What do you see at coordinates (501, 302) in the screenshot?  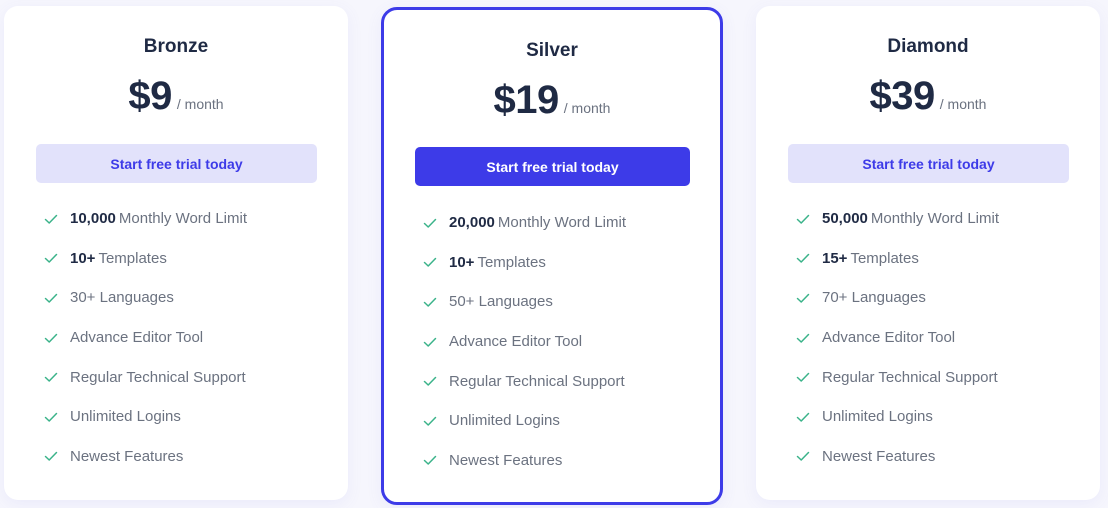 I see `feature-label: 50+ Languages` at bounding box center [501, 302].